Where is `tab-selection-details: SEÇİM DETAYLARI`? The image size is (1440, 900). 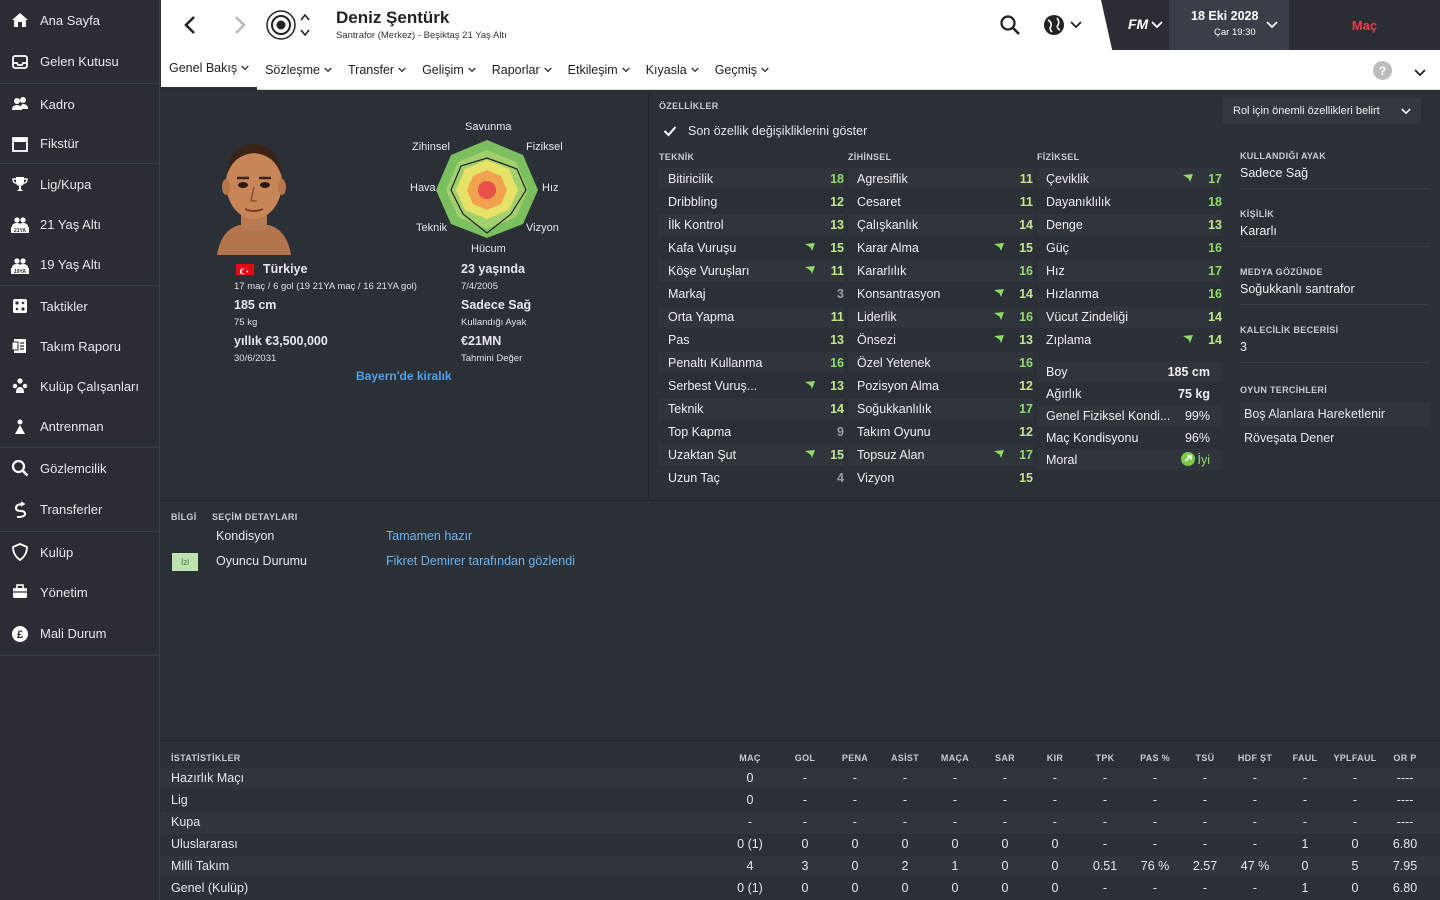 tab-selection-details: SEÇİM DETAYLARI is located at coordinates (255, 517).